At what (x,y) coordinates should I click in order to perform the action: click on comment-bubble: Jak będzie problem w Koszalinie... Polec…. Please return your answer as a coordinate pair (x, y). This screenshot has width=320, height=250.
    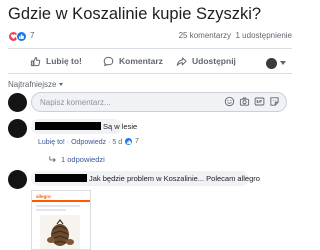
    Looking at the image, I should click on (145, 178).